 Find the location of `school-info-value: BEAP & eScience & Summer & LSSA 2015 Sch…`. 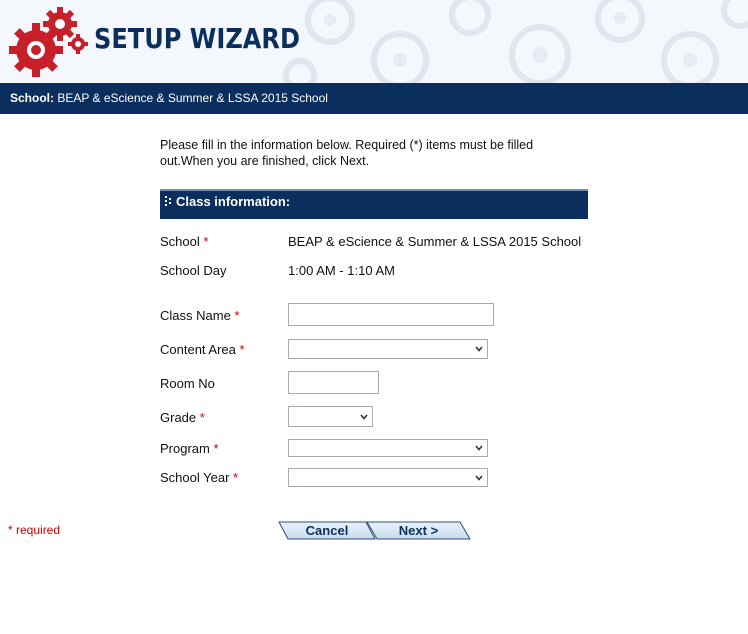

school-info-value: BEAP & eScience & Summer & LSSA 2015 Sch… is located at coordinates (435, 241).